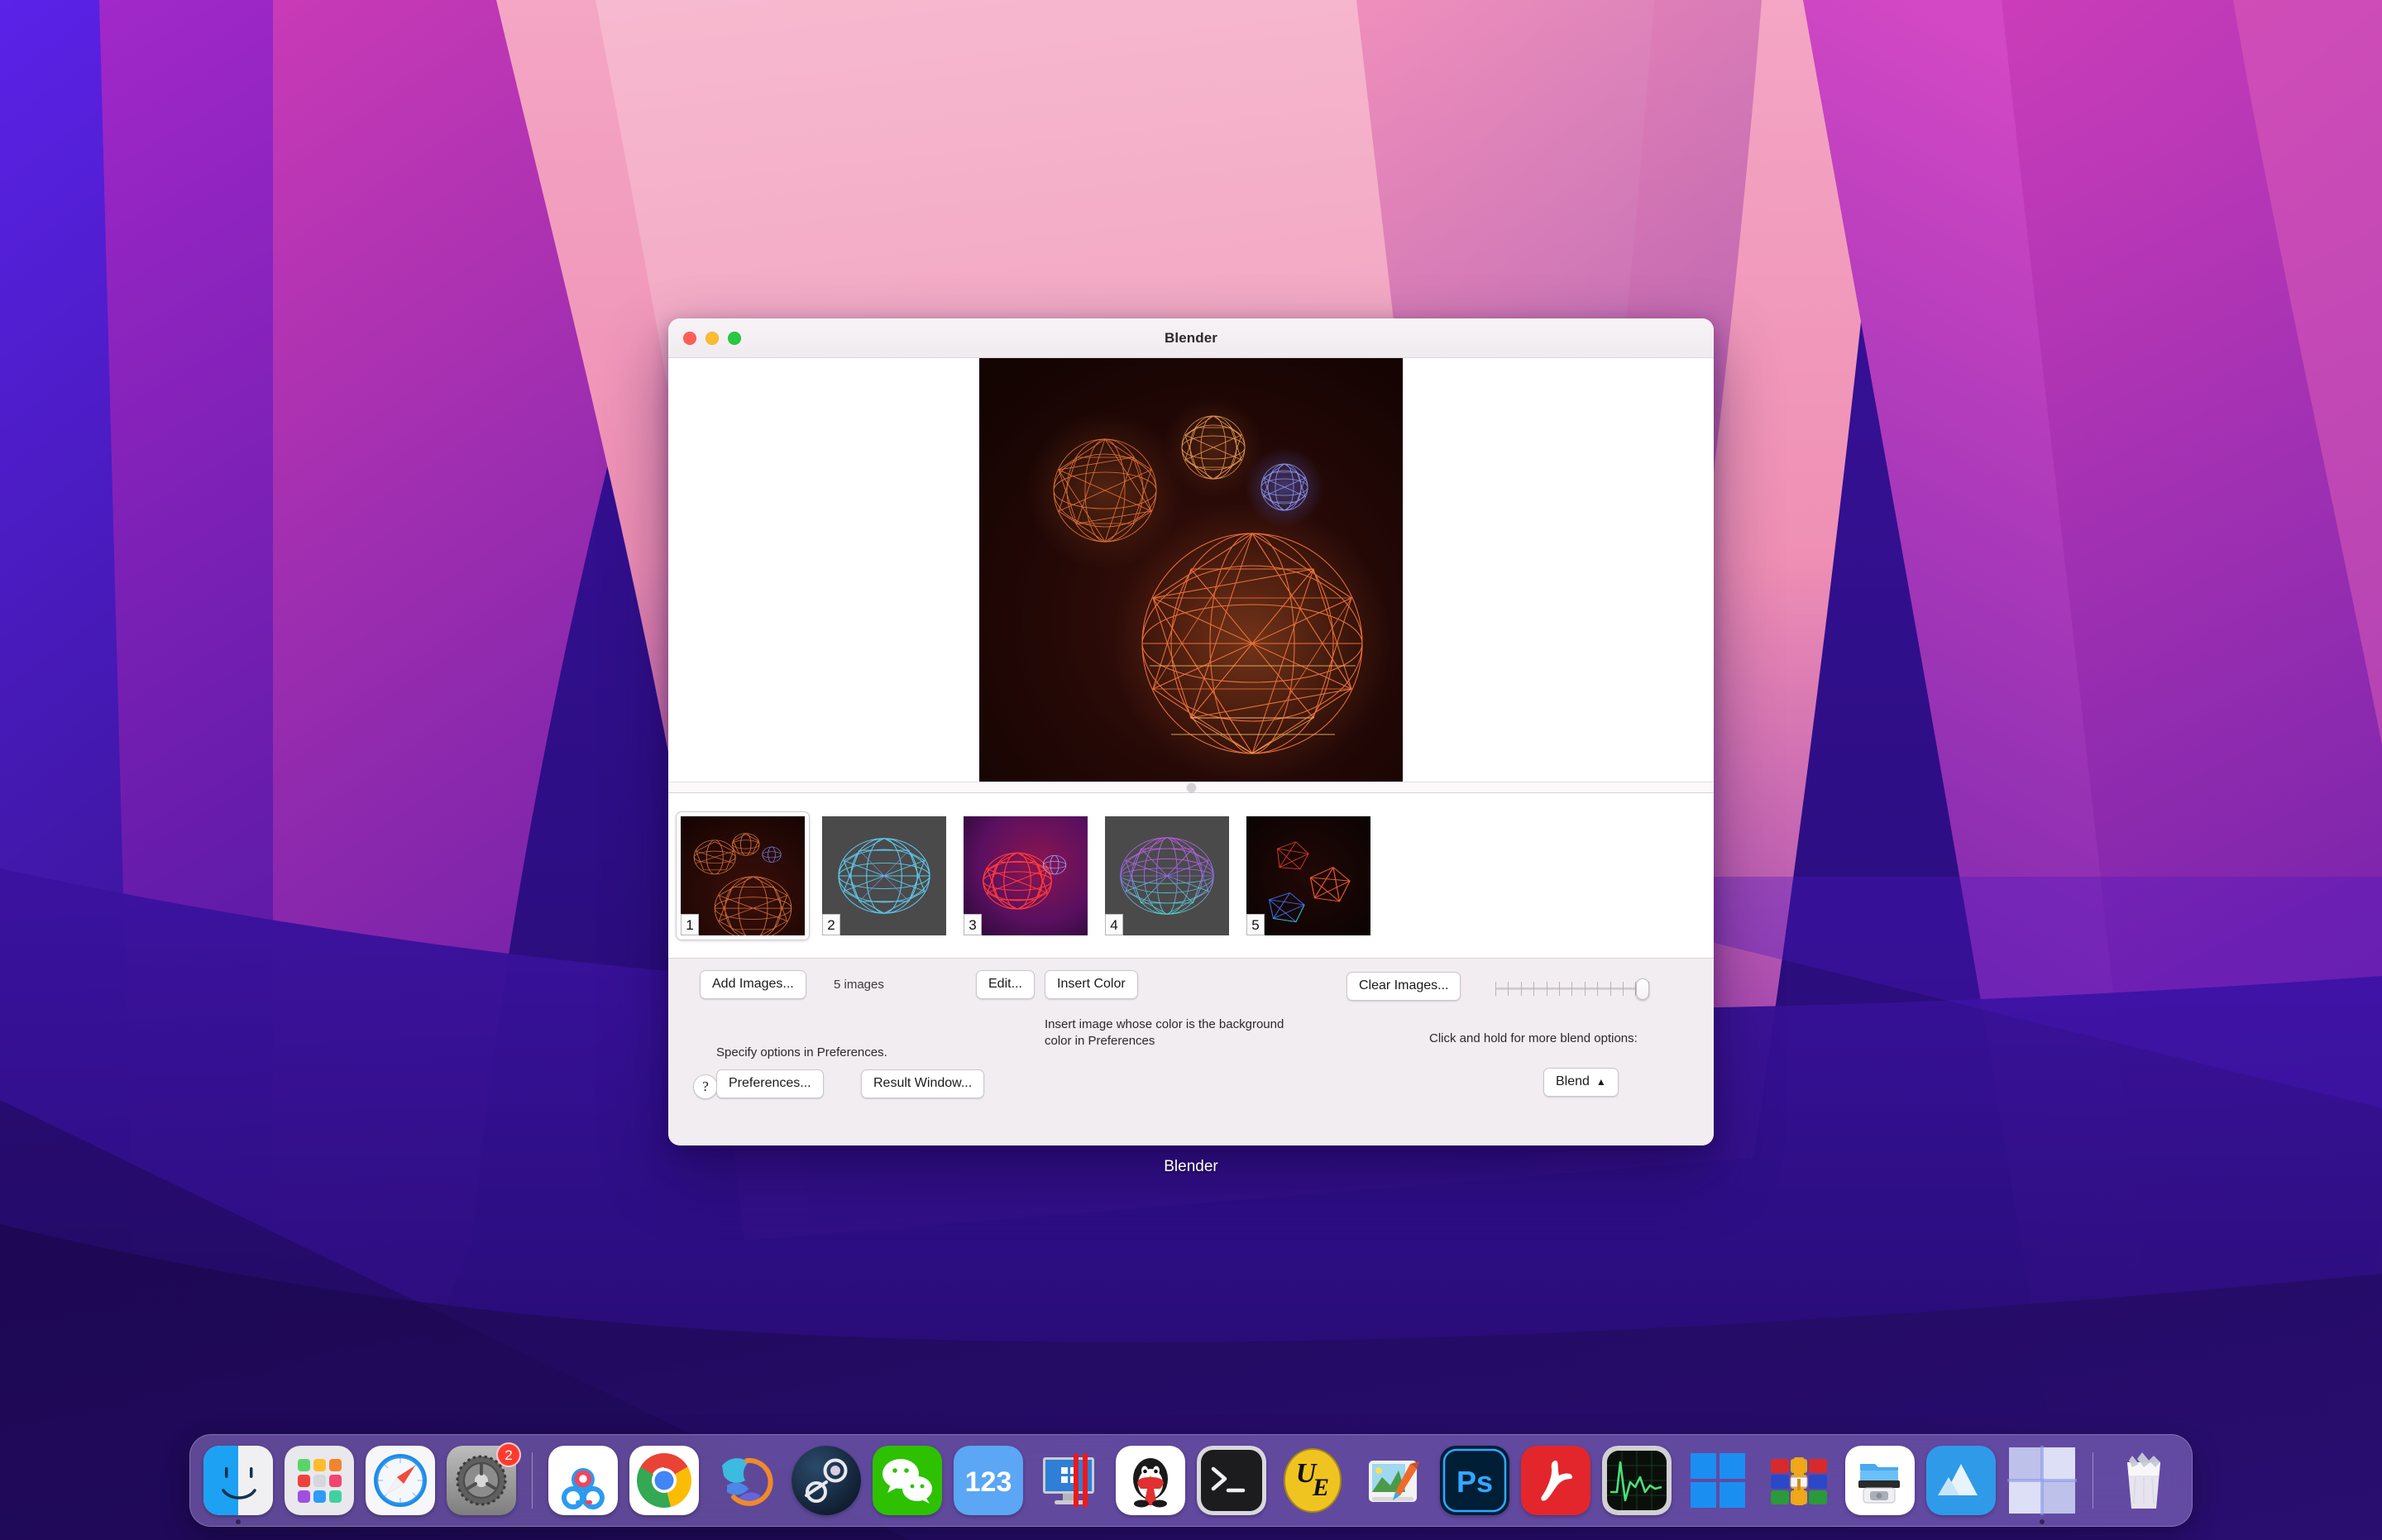 This screenshot has height=1540, width=2382. I want to click on activity-monitor-icon, so click(1637, 1480).